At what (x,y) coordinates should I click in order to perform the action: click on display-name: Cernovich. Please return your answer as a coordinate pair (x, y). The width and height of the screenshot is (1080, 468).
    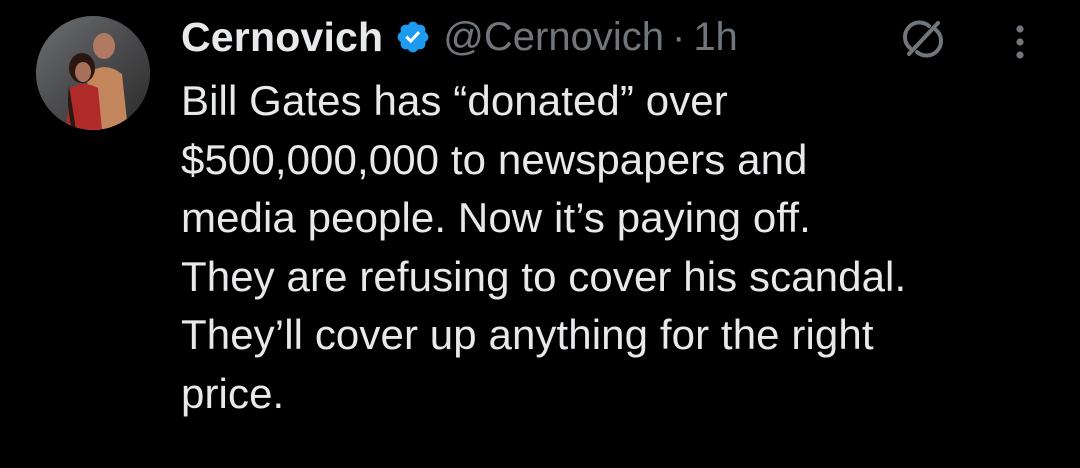
    Looking at the image, I should click on (282, 37).